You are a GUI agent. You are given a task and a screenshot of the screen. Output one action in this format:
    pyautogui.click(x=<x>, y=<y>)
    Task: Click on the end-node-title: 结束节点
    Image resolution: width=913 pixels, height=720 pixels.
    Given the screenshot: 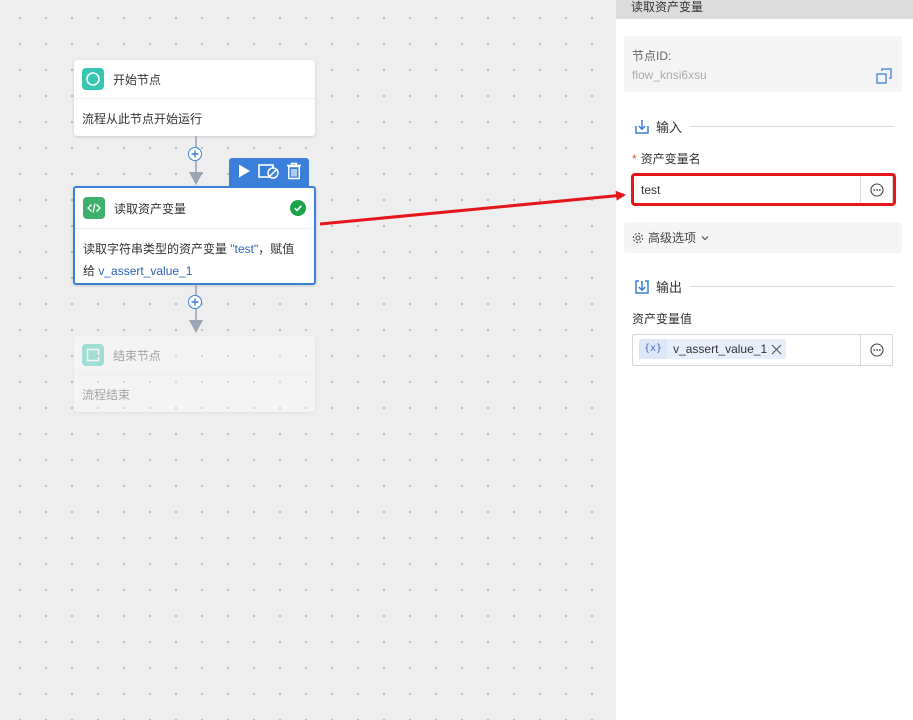 What is the action you would take?
    pyautogui.click(x=137, y=355)
    